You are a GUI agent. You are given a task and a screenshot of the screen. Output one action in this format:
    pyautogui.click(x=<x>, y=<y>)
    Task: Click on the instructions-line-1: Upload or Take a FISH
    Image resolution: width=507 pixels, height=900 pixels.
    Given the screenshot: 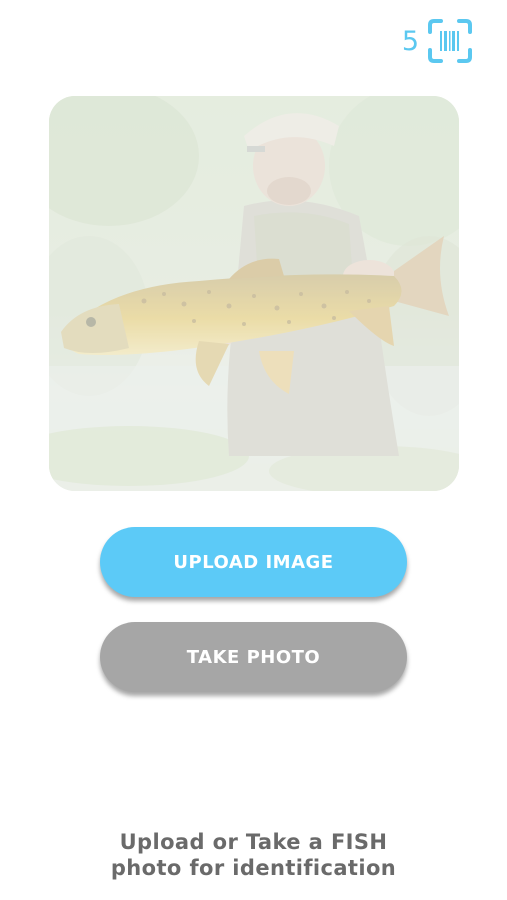 What is the action you would take?
    pyautogui.click(x=253, y=842)
    